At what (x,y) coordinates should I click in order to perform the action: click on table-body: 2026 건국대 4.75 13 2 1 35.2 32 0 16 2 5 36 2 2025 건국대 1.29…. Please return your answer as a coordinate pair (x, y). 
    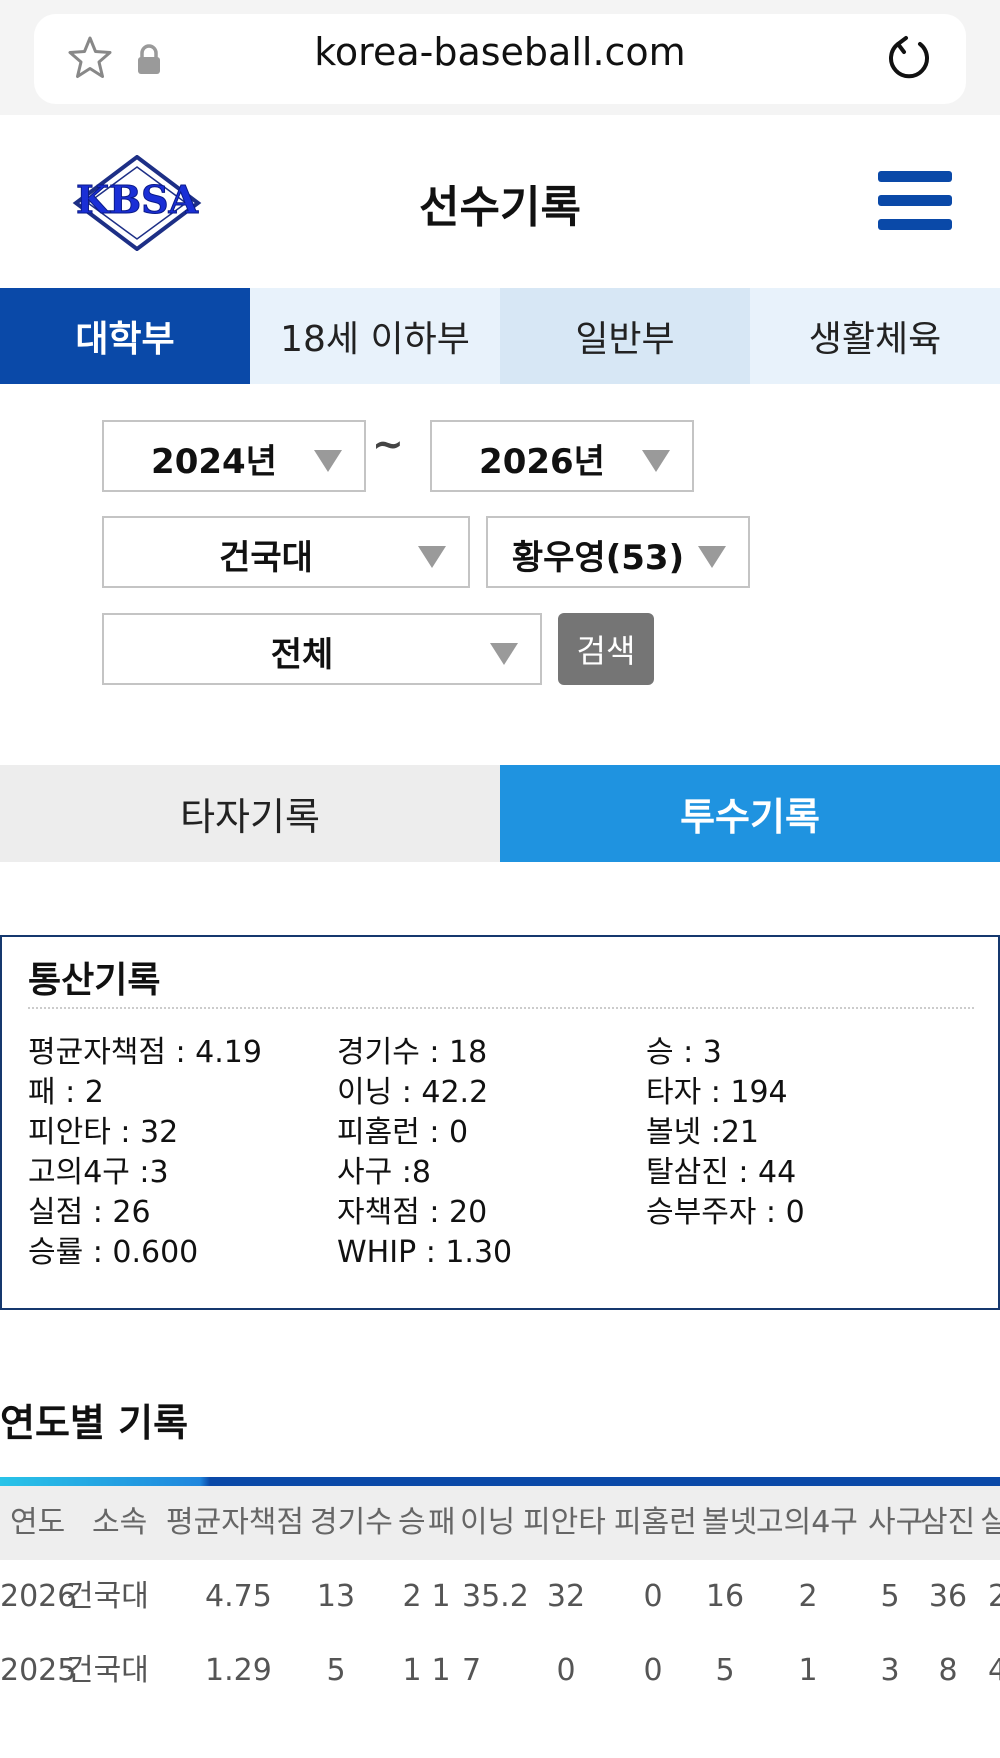
    Looking at the image, I should click on (500, 1634).